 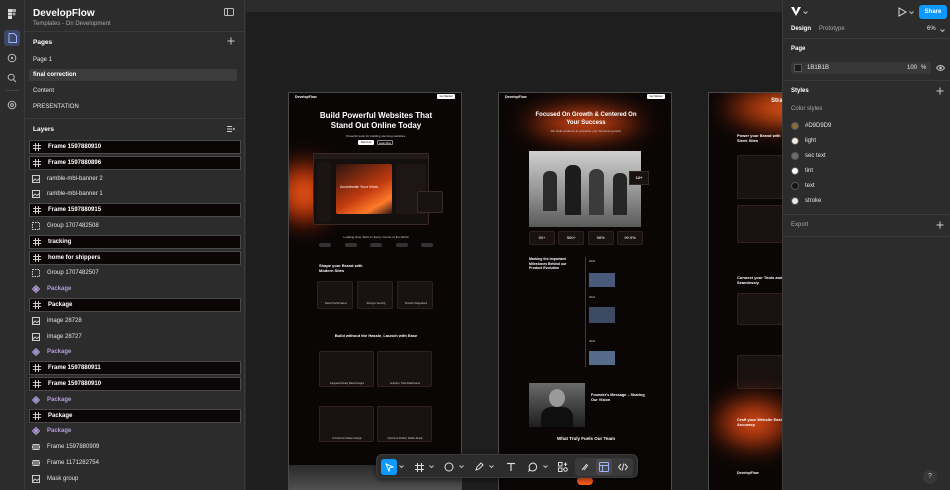 What do you see at coordinates (135, 257) in the screenshot?
I see `layer-item: home for shippers` at bounding box center [135, 257].